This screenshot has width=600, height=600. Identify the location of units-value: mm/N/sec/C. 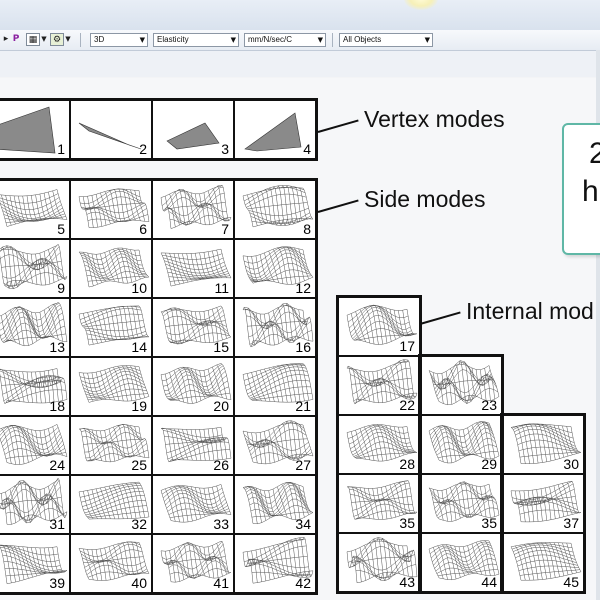
(270, 39).